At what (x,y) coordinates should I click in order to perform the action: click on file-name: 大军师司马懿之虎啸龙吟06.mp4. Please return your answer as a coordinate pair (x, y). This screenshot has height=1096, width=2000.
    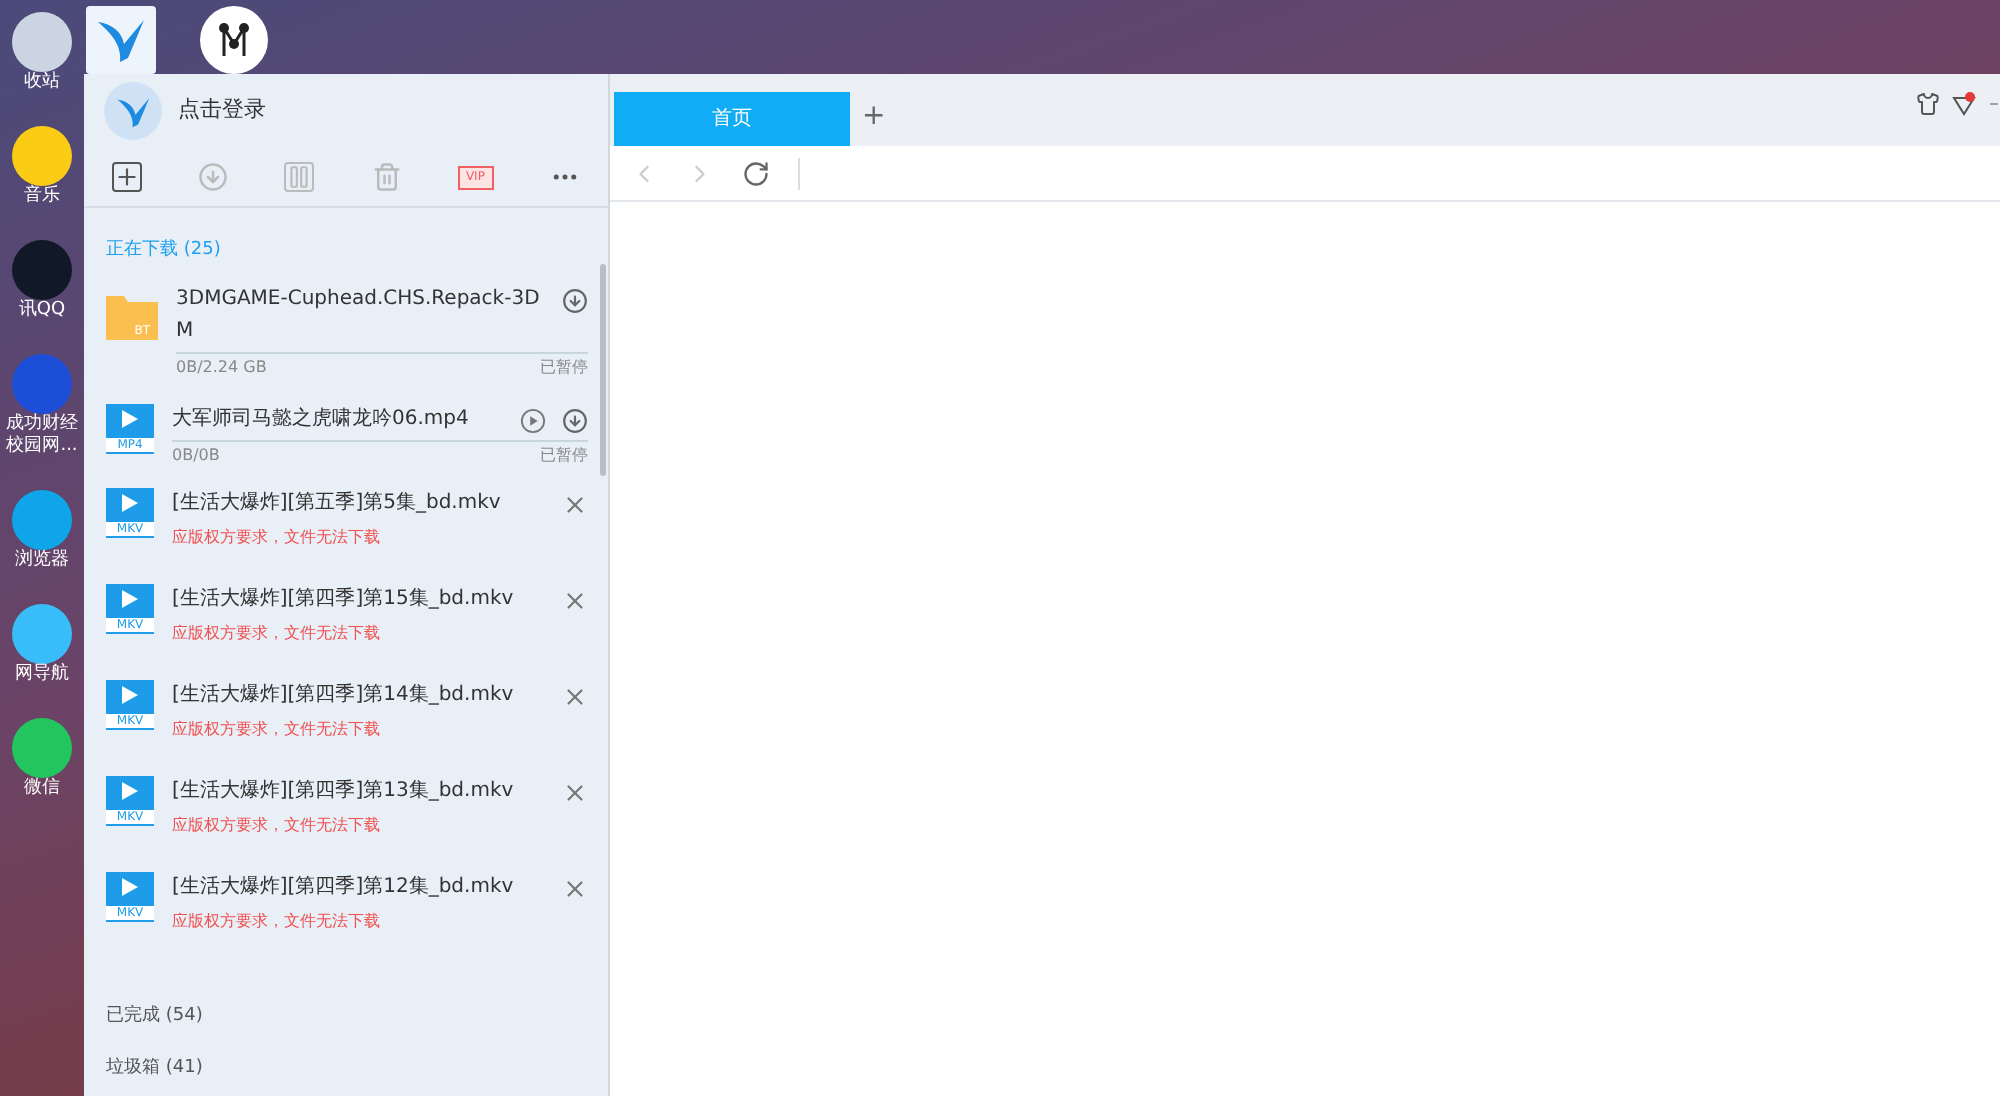
    Looking at the image, I should click on (321, 419).